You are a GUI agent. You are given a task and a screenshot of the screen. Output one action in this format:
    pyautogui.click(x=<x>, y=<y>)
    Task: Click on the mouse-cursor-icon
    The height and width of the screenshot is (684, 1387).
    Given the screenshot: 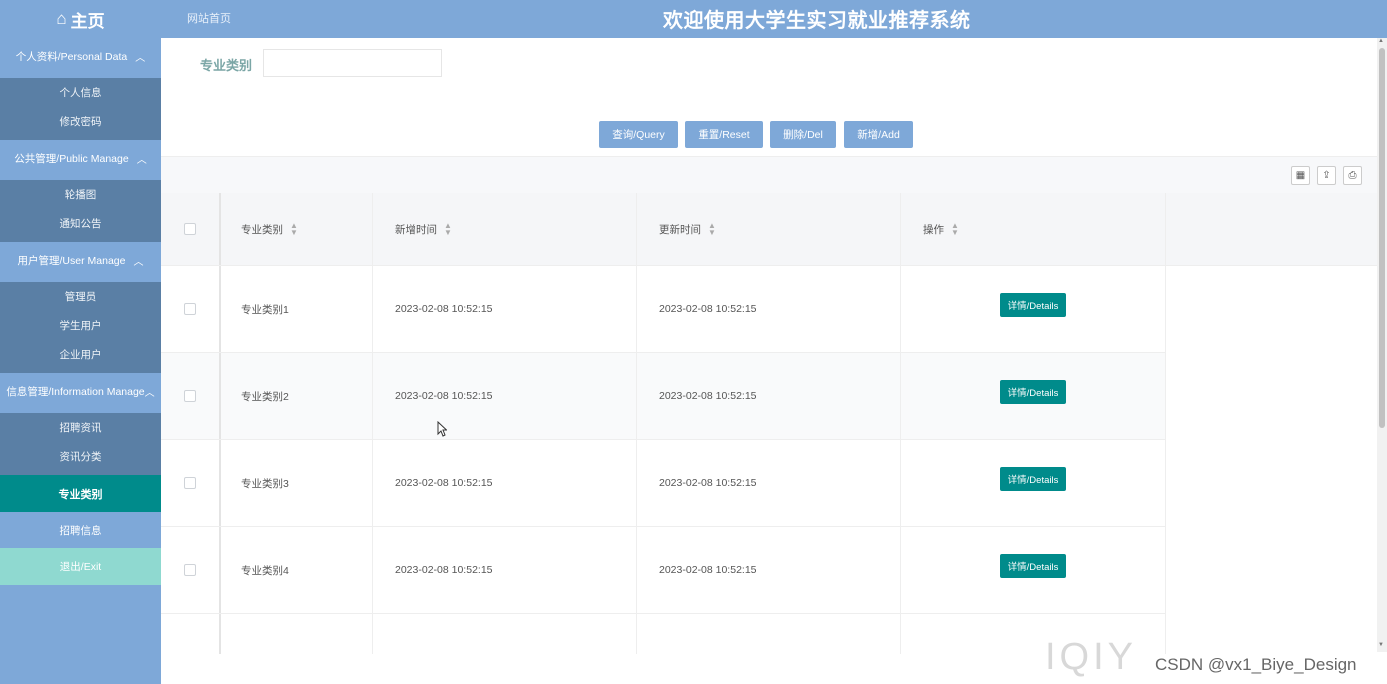 What is the action you would take?
    pyautogui.click(x=442, y=429)
    